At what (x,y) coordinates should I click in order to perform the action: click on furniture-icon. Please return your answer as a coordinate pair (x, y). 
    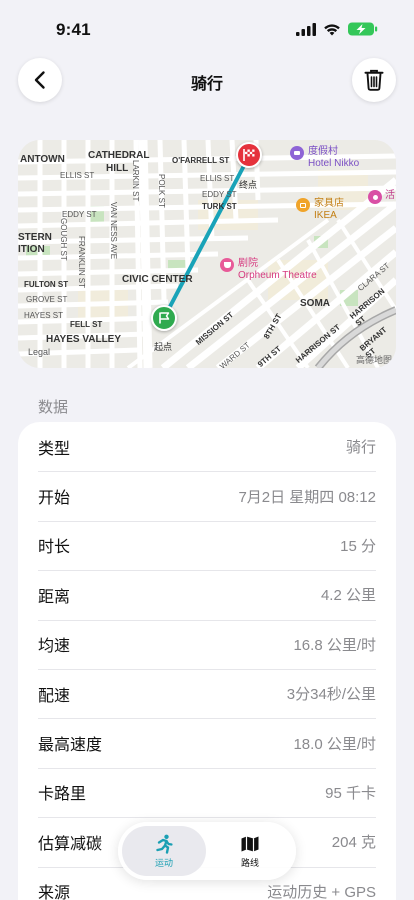
    Looking at the image, I should click on (303, 205).